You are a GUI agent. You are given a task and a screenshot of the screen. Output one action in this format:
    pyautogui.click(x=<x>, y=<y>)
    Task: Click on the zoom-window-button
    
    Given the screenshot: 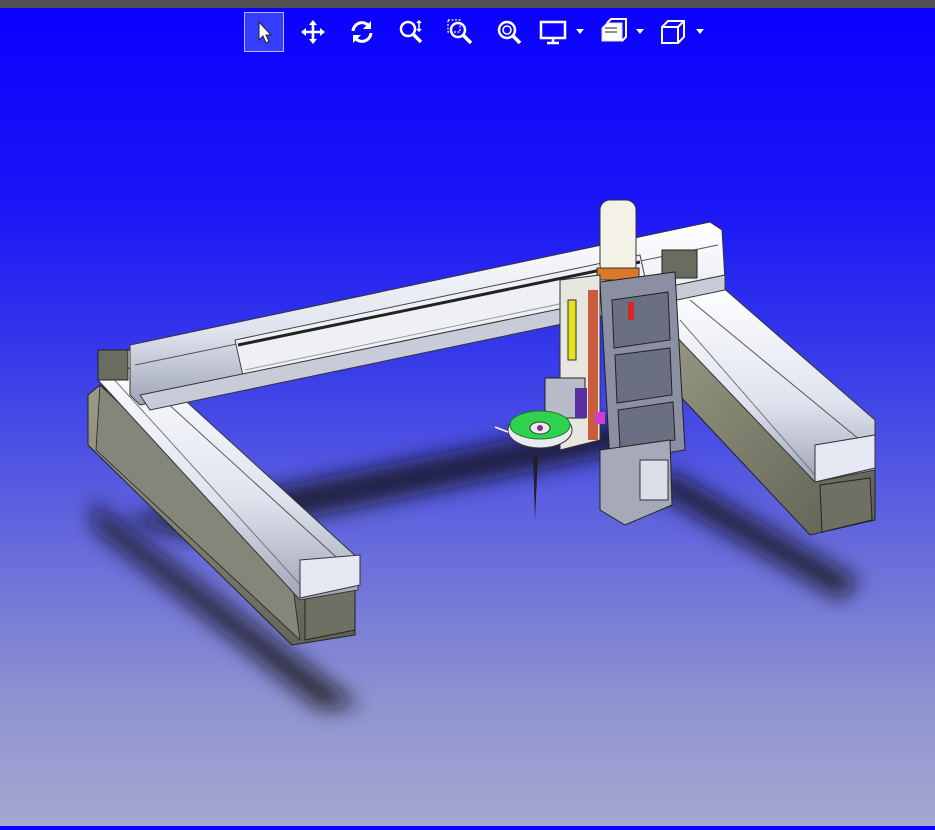 What is the action you would take?
    pyautogui.click(x=460, y=32)
    